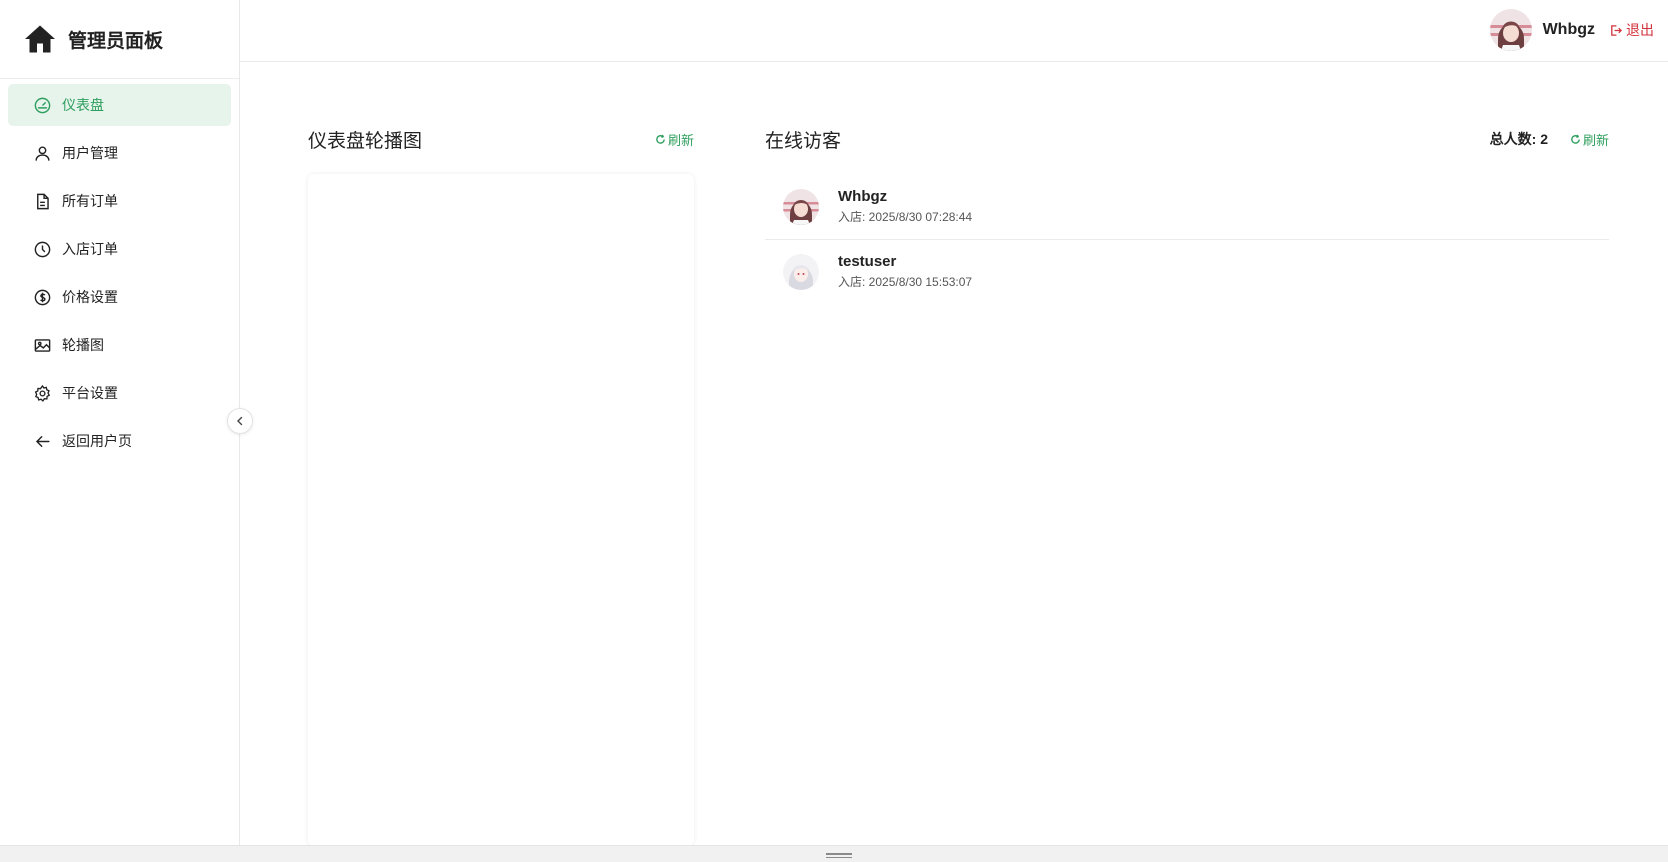  Describe the element at coordinates (83, 345) in the screenshot. I see `sidebar-item-label: 轮播图` at that location.